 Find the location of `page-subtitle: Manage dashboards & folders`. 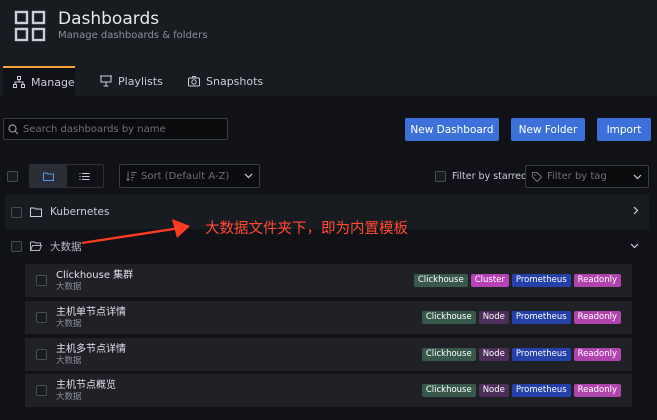

page-subtitle: Manage dashboards & folders is located at coordinates (133, 35).